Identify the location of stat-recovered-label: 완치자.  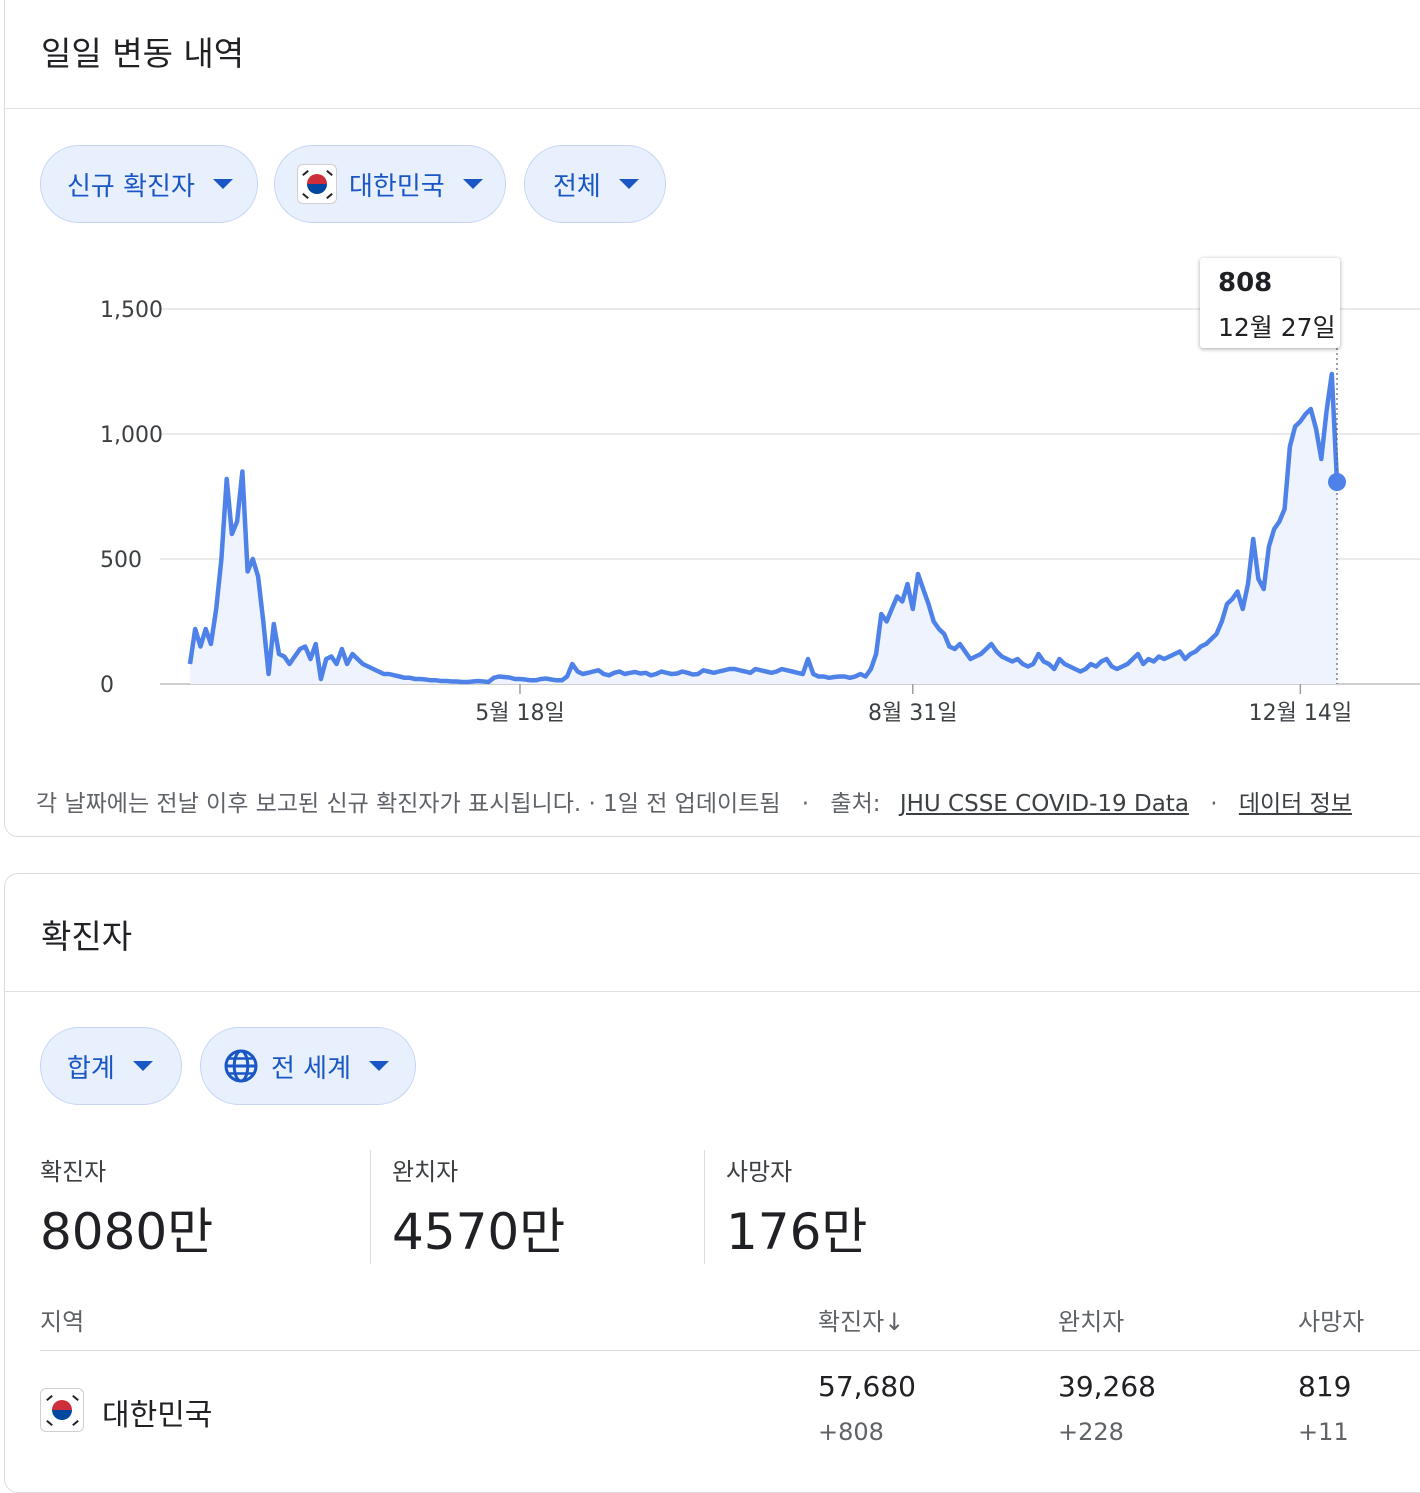
(425, 1172).